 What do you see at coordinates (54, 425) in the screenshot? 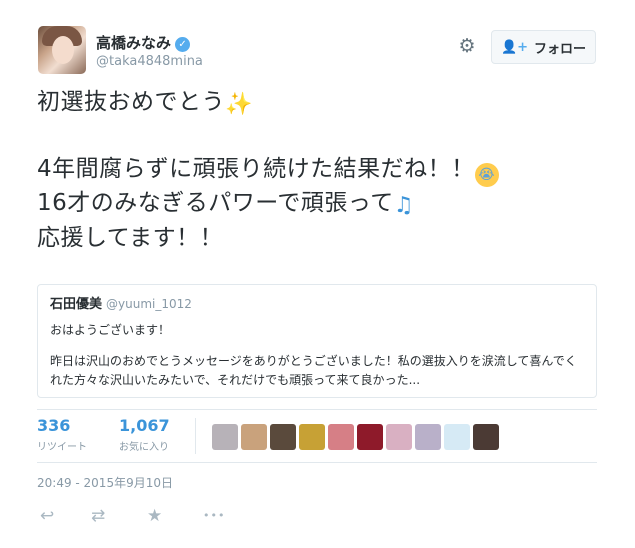
I see `retweet-count: 336` at bounding box center [54, 425].